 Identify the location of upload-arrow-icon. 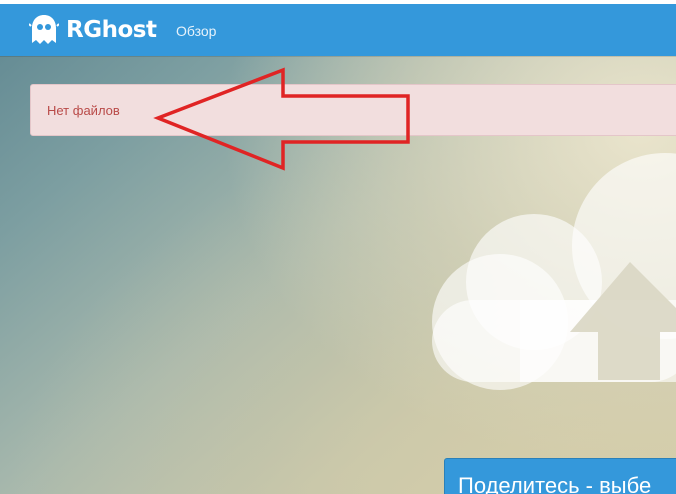
(623, 321).